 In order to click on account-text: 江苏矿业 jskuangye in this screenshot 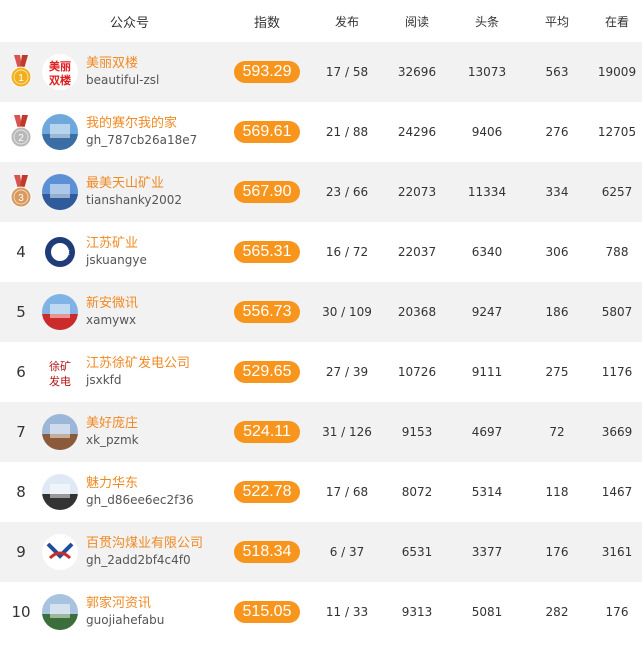, I will do `click(116, 252)`.